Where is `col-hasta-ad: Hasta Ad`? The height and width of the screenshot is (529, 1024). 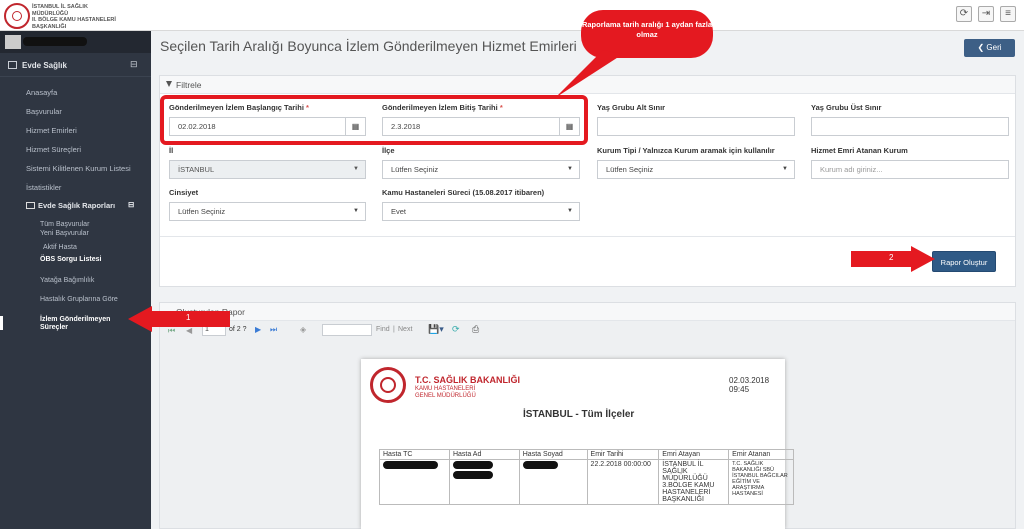
col-hasta-ad: Hasta Ad is located at coordinates (484, 454).